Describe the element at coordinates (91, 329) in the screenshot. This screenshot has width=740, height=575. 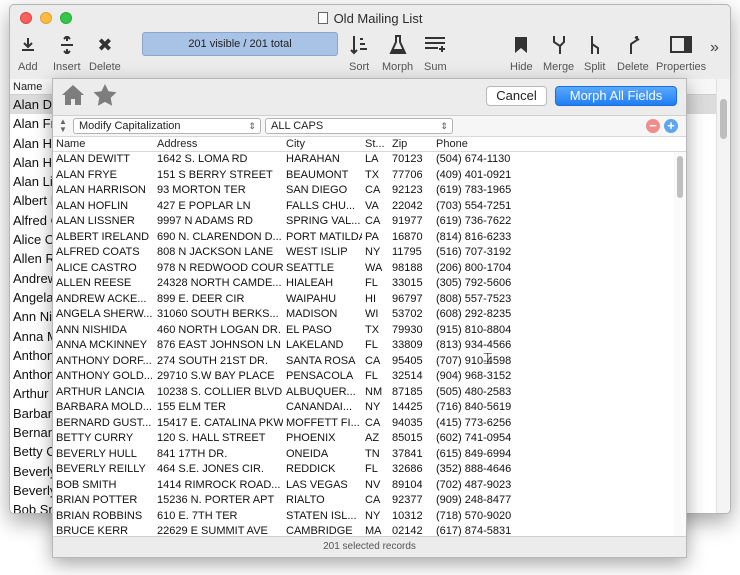
I see `cell-name: ANN NISHIDA` at that location.